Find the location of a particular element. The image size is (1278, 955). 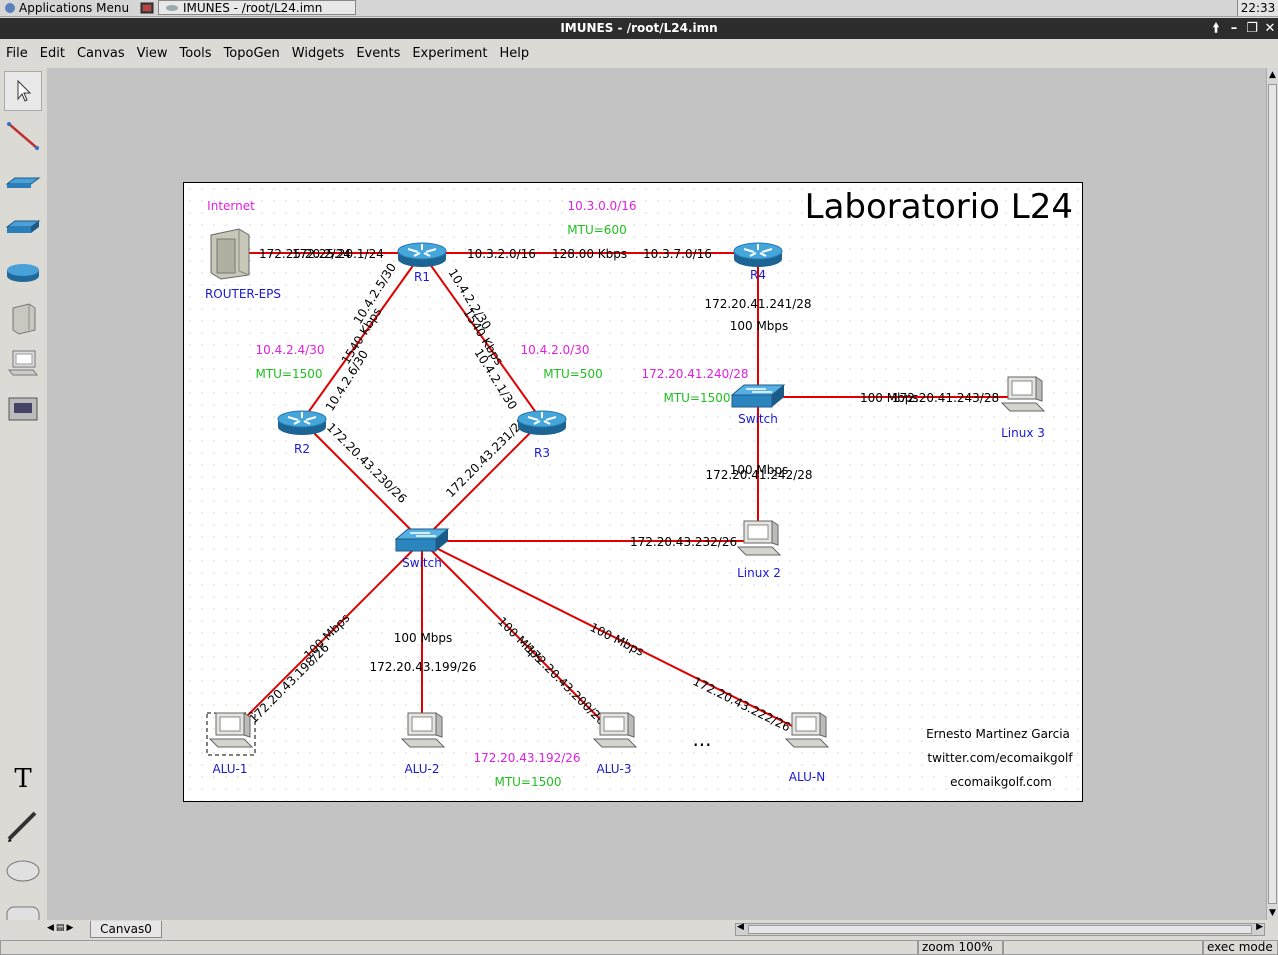

link-label: 172.20.43.232/26 is located at coordinates (683, 542).